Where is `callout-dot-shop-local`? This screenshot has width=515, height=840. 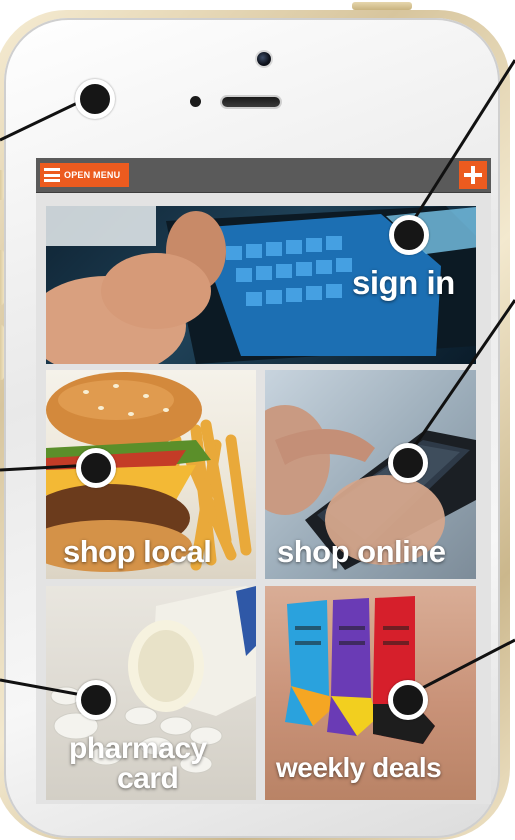 callout-dot-shop-local is located at coordinates (96, 468).